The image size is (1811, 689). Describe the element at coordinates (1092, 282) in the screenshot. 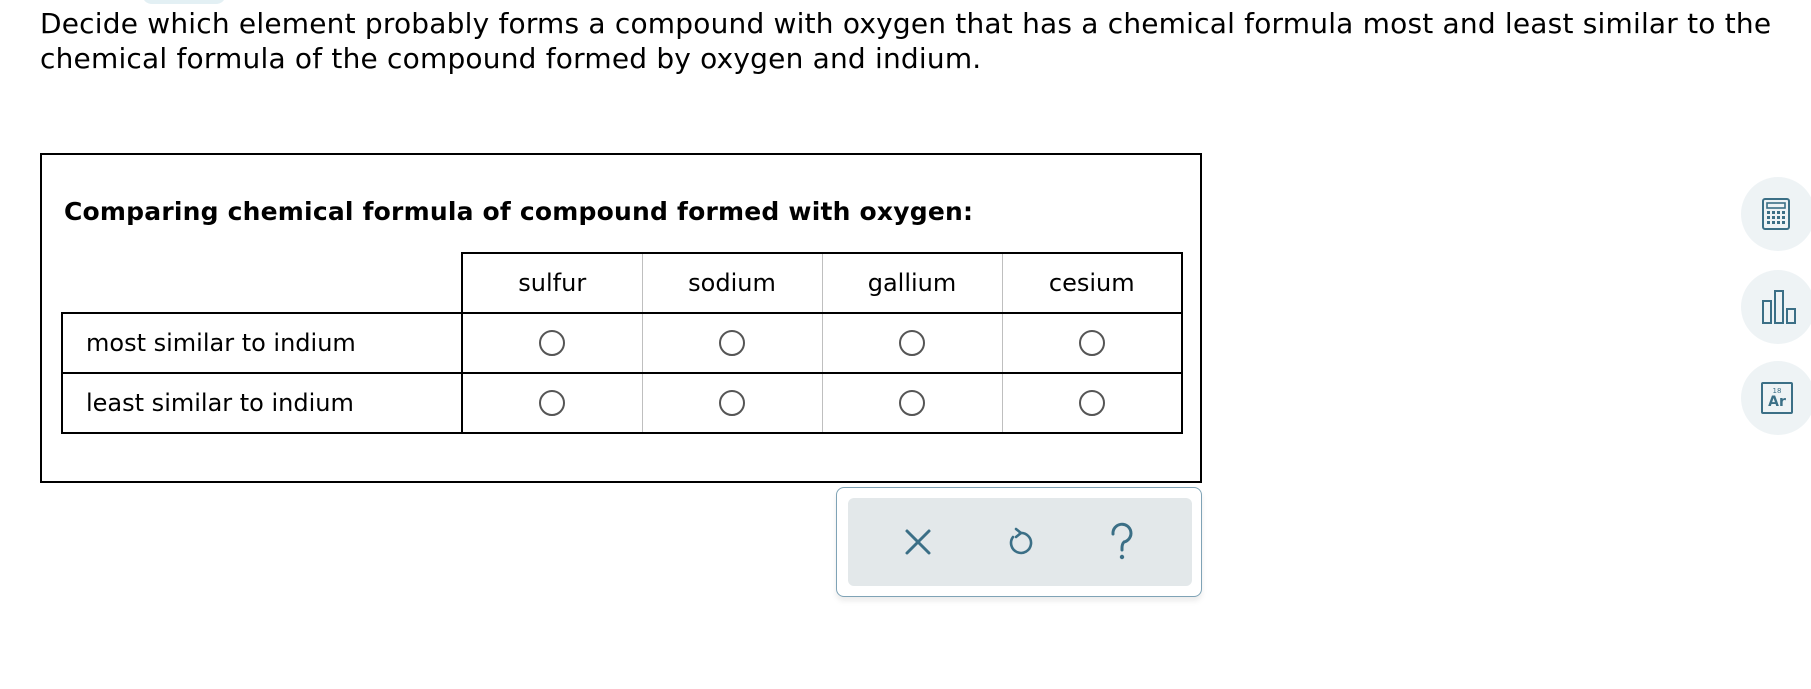

I see `column-header-cesium: cesium` at that location.